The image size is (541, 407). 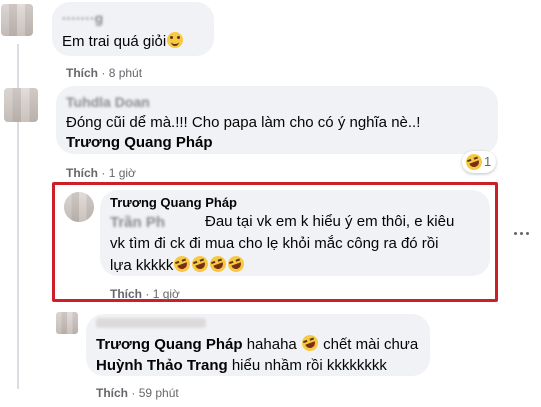 I want to click on comment-author: ·······g, so click(x=82, y=18).